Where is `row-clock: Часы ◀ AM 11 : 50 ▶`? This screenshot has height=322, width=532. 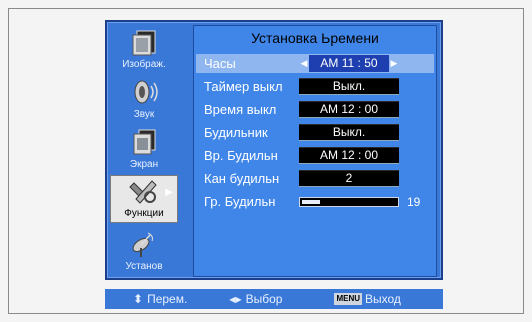
row-clock: Часы ◀ AM 11 : 50 ▶ is located at coordinates (315, 63).